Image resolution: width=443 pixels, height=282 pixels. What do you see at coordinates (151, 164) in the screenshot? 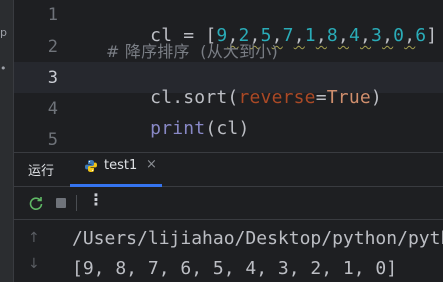
I see `tab-close-icon: ×` at bounding box center [151, 164].